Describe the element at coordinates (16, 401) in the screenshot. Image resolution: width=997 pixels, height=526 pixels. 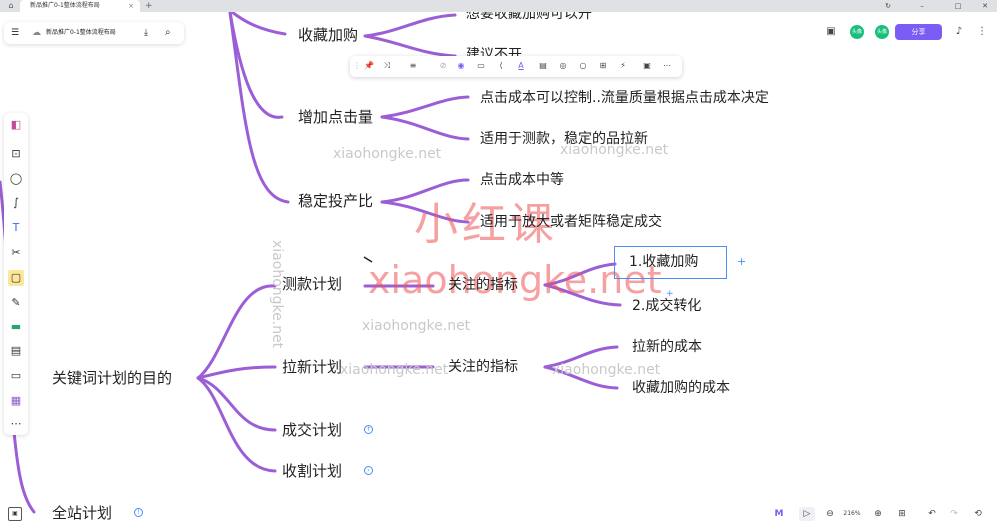
I see `mindmap-icon: ▦` at that location.